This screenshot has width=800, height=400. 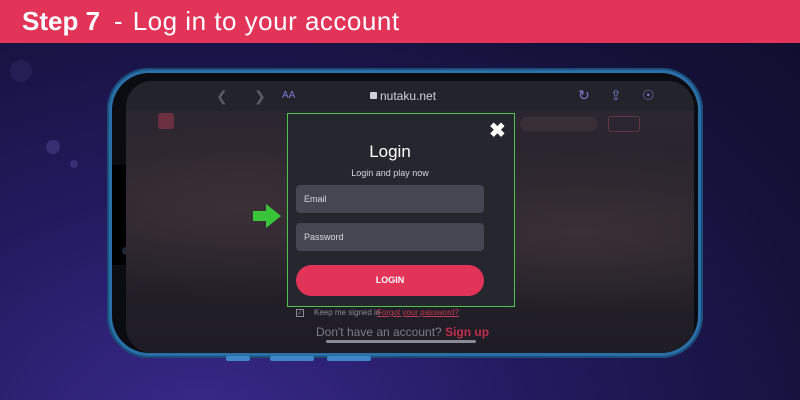 I want to click on signup-prompt: Don't have an account? Sign up, so click(x=402, y=332).